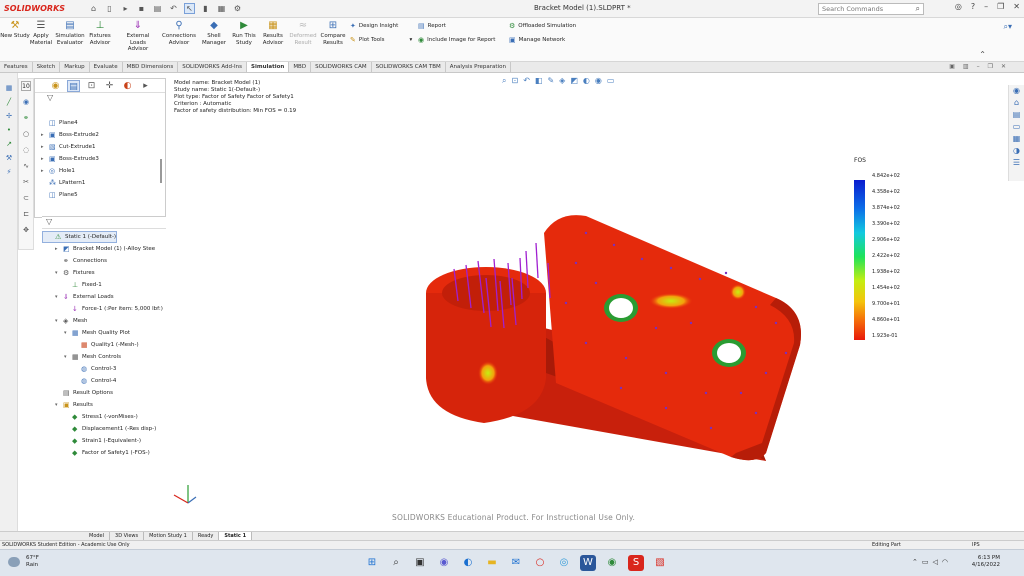  I want to click on list-item: ◆ Stress1 (-vonMises-), so click(102, 417).